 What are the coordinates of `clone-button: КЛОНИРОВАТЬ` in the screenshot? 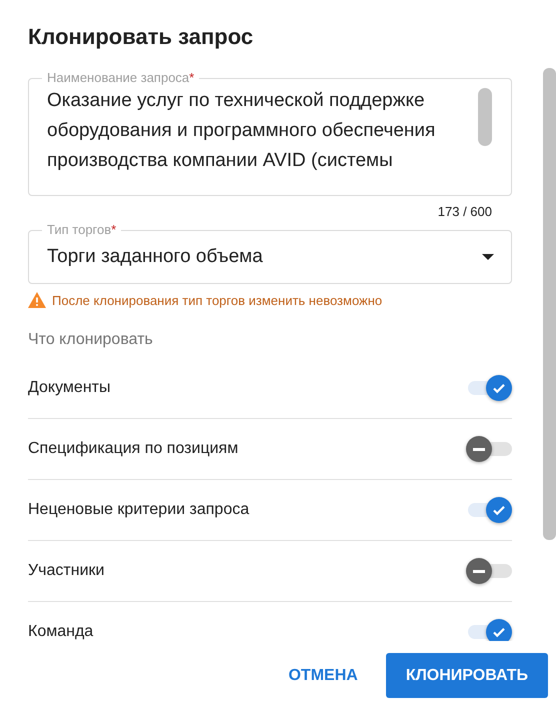 It's located at (467, 675).